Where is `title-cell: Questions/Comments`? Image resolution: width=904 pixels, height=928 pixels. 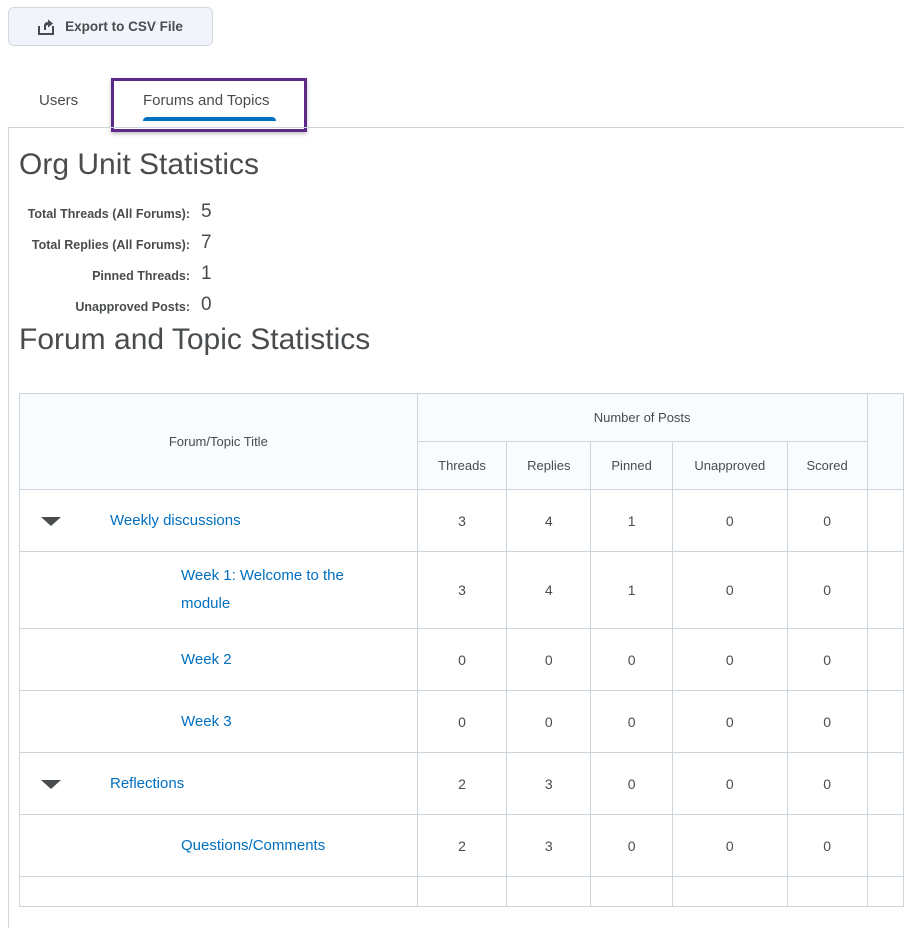 title-cell: Questions/Comments is located at coordinates (218, 845).